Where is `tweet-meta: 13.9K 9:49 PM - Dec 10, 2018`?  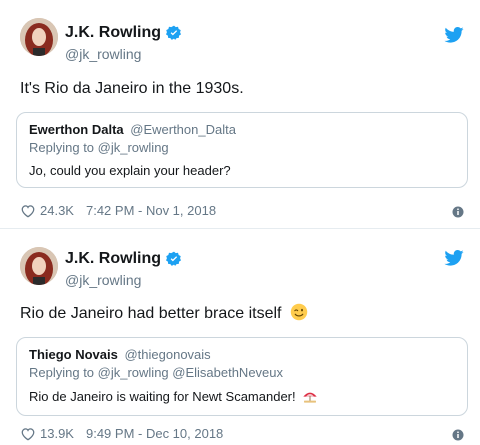 tweet-meta: 13.9K 9:49 PM - Dec 10, 2018 is located at coordinates (121, 433).